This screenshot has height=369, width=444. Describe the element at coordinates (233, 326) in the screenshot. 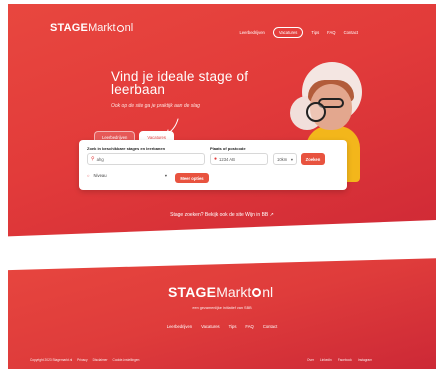

I see `footer-nav-tips: Tips` at that location.